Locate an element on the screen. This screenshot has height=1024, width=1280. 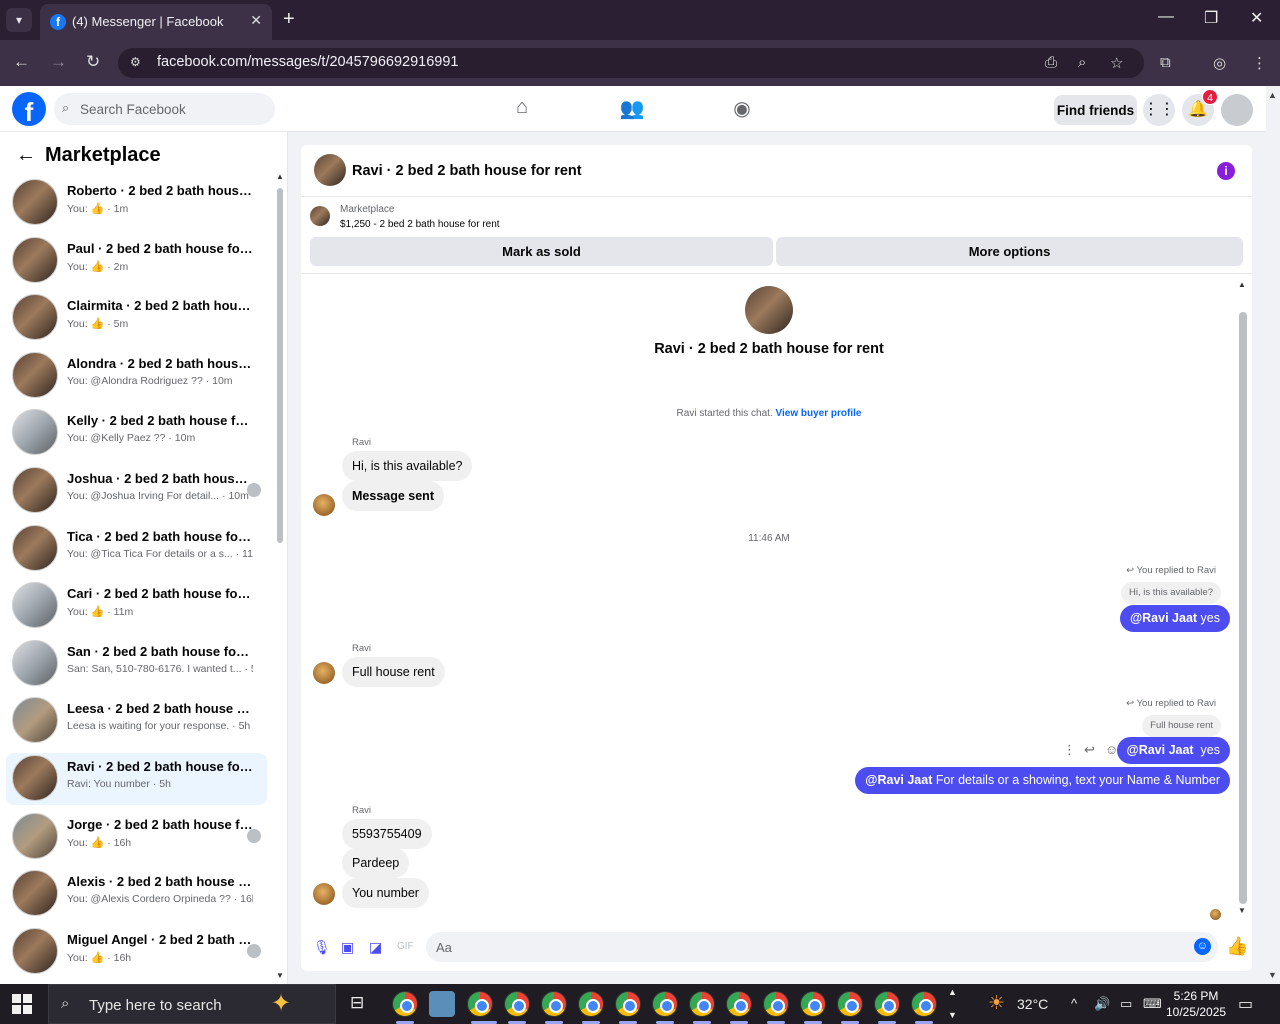
hidden-icons-chevron-icon: ^ is located at coordinates (1074, 1003).